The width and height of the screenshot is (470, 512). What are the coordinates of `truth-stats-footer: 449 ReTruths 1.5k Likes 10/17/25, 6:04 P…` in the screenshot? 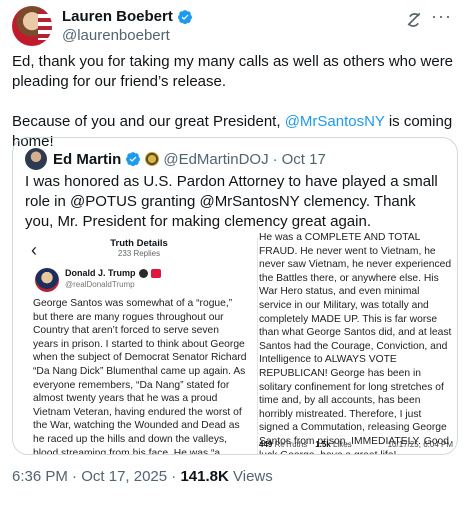 It's located at (356, 444).